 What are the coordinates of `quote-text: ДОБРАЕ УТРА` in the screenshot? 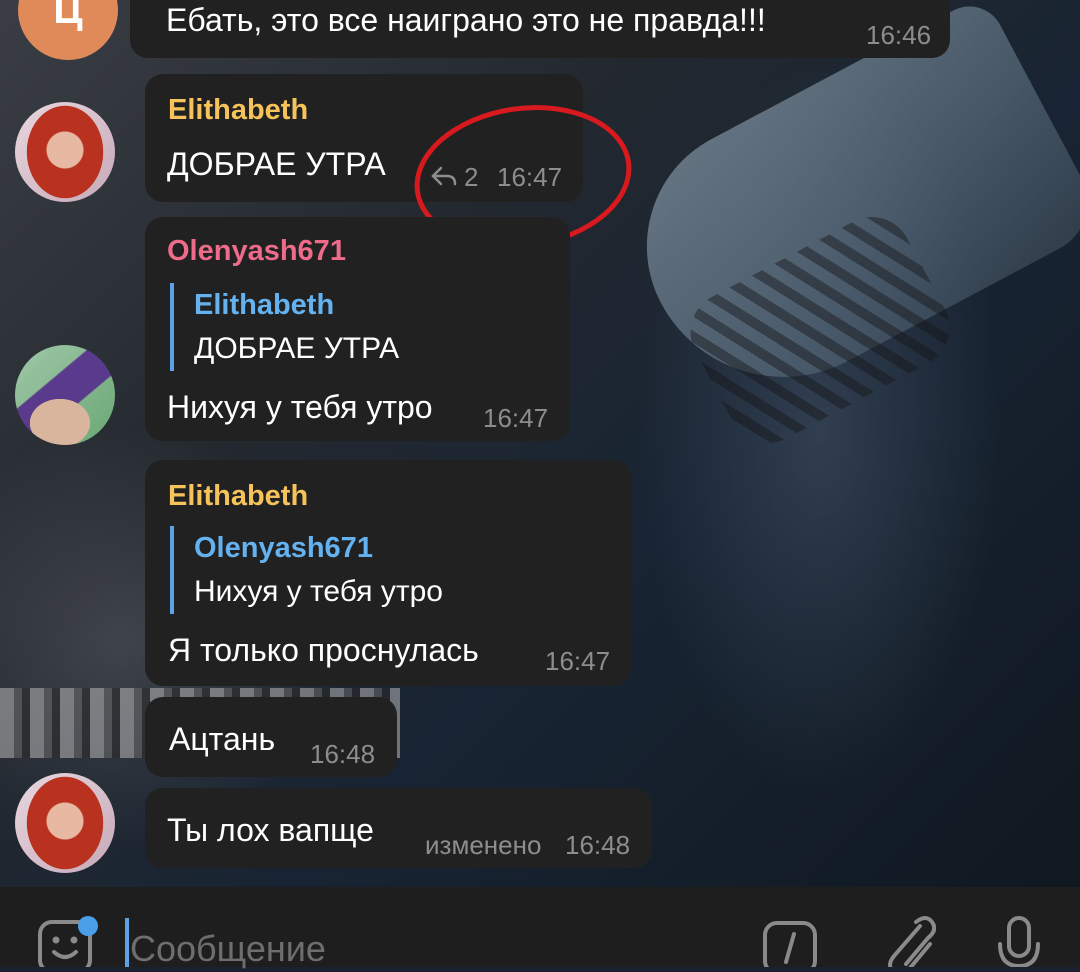 It's located at (297, 348).